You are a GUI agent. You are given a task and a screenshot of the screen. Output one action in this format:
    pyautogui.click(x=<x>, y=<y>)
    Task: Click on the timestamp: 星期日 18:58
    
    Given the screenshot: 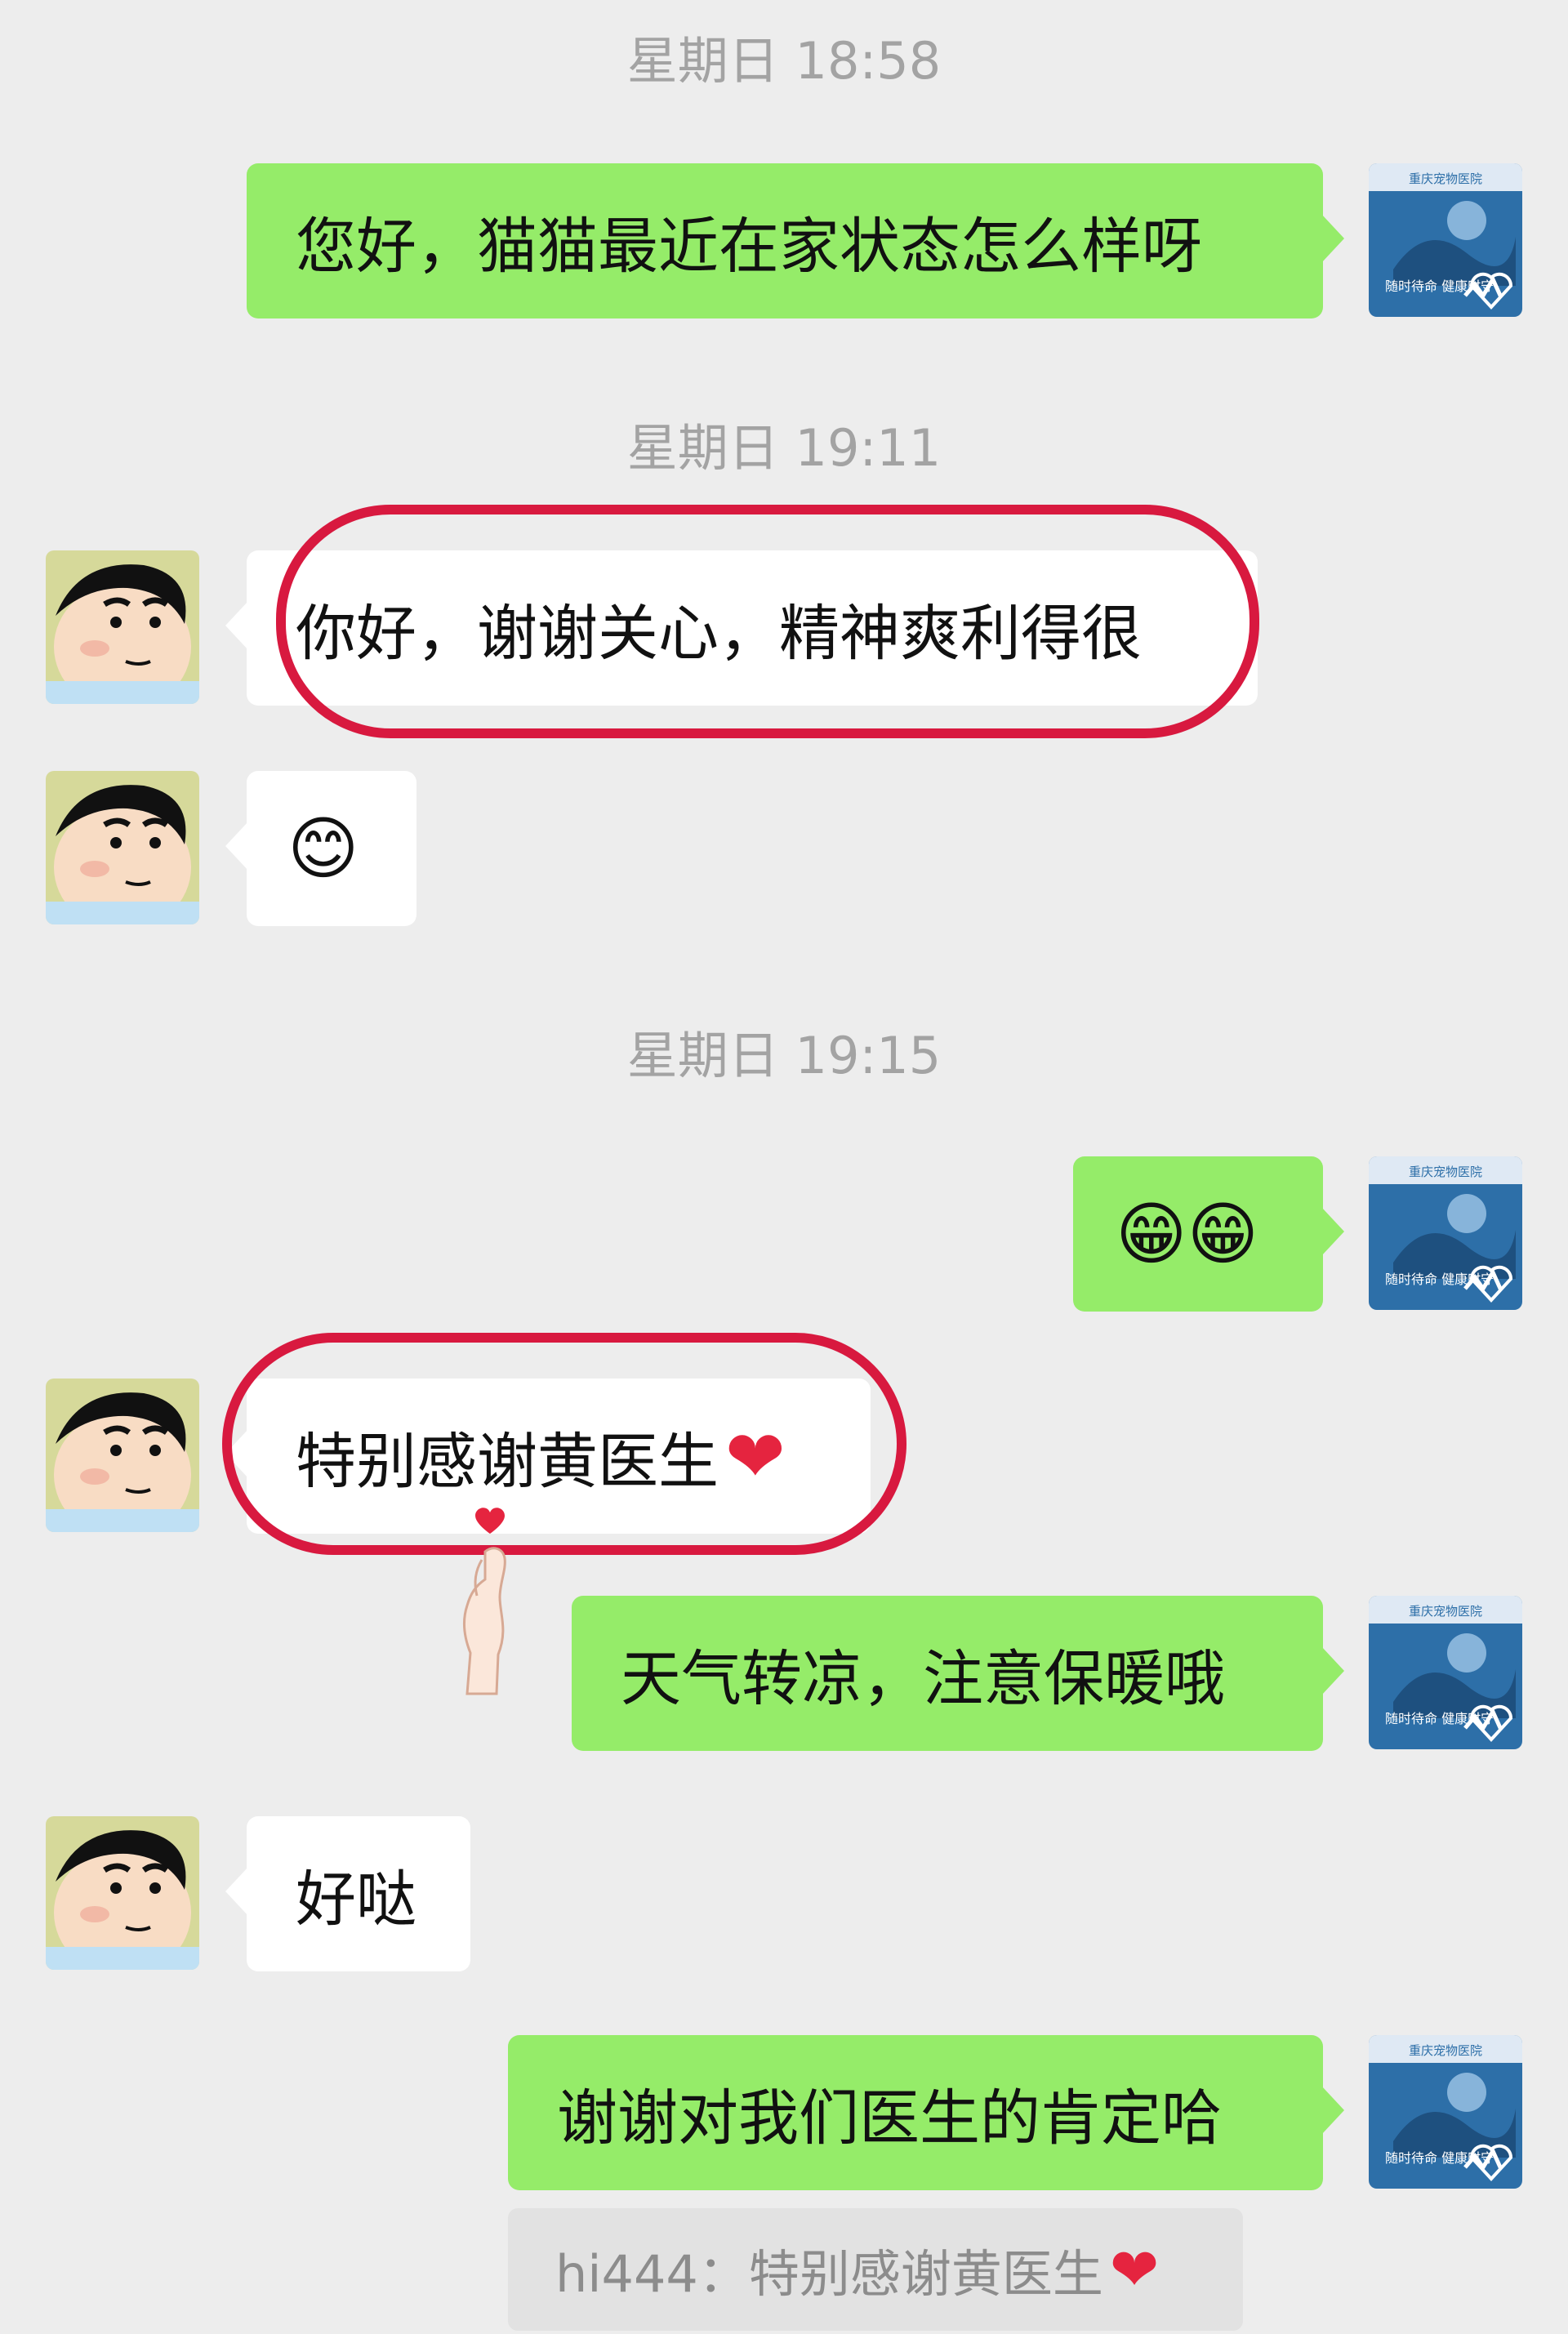 What is the action you would take?
    pyautogui.click(x=784, y=61)
    